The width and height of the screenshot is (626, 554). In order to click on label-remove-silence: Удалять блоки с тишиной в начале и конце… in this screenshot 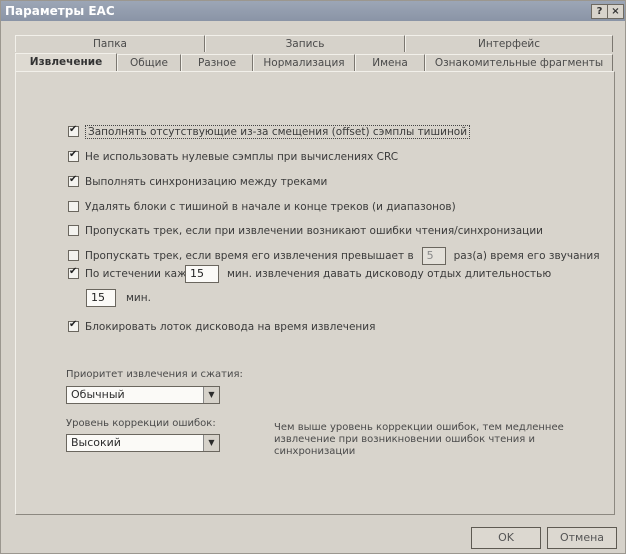, I will do `click(270, 206)`.